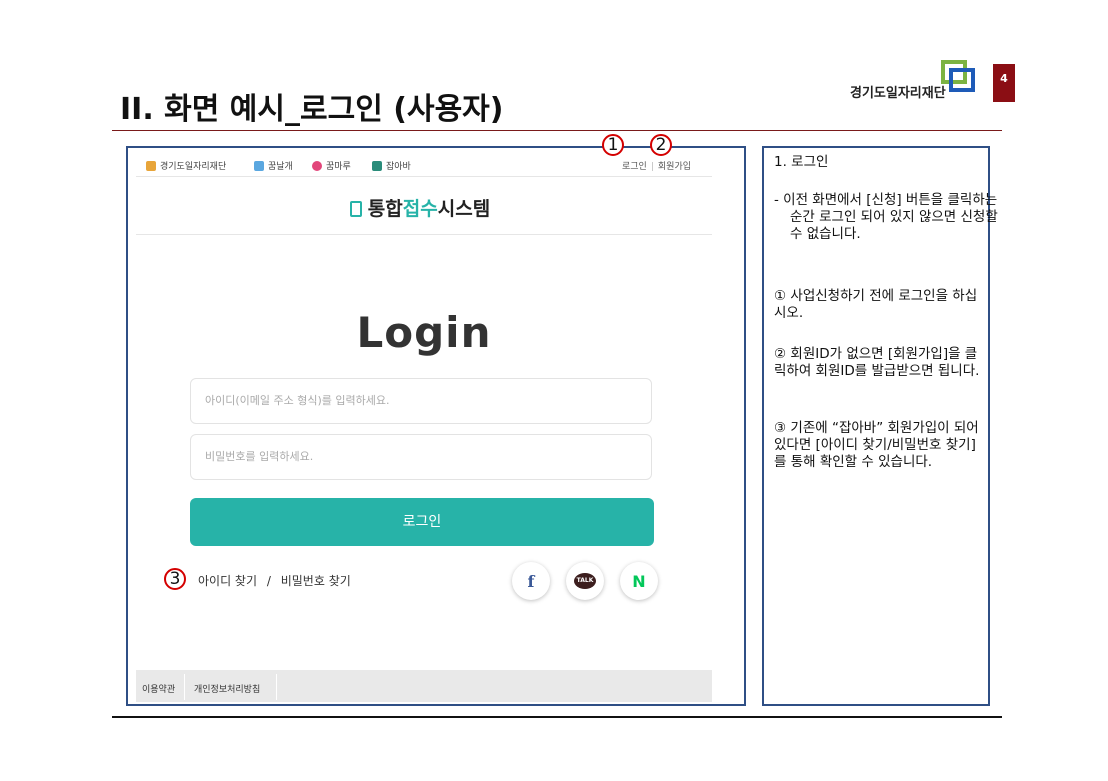 This screenshot has width=1108, height=781. Describe the element at coordinates (421, 401) in the screenshot. I see `id-input: 아이디(이메일 주소 형식)를 입력하세요.` at that location.